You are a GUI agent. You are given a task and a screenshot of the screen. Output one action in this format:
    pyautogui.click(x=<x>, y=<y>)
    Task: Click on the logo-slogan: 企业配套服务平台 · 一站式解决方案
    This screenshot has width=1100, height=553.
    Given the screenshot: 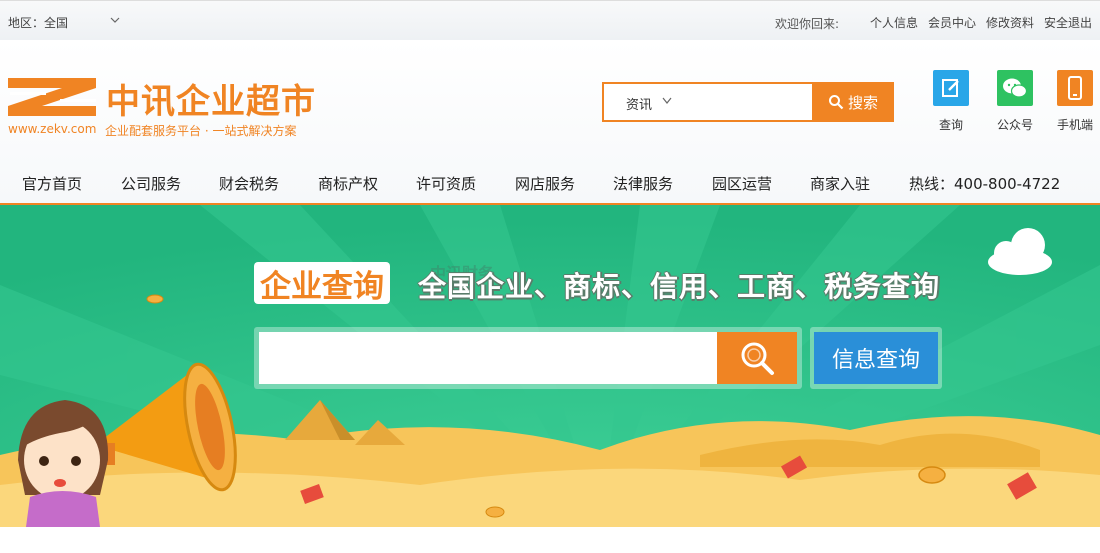 What is the action you would take?
    pyautogui.click(x=201, y=131)
    